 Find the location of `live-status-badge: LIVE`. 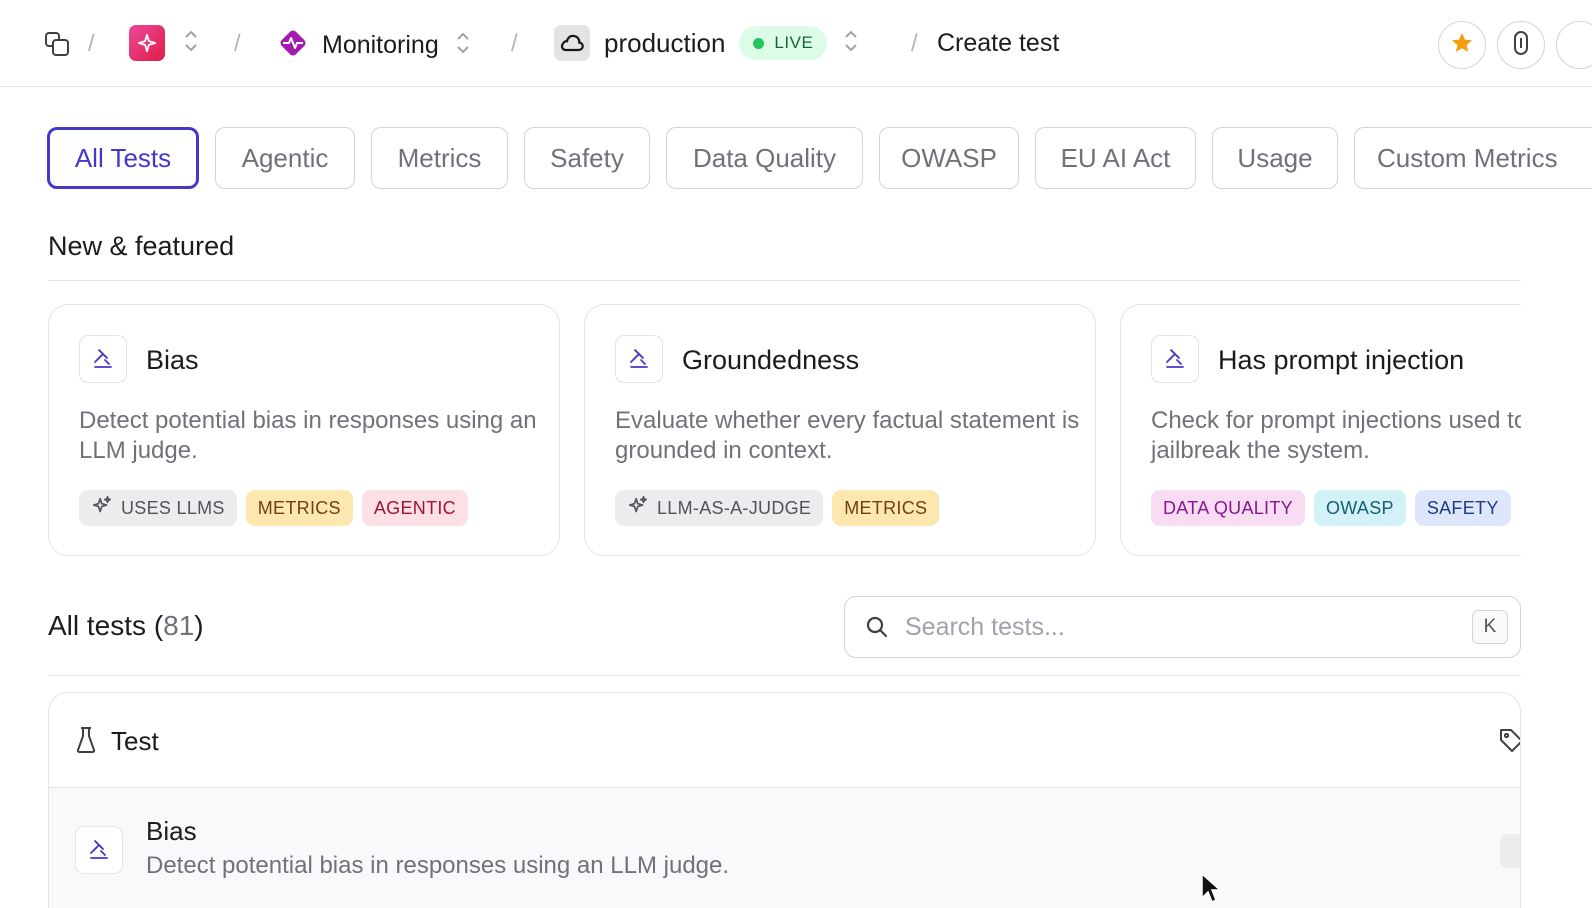

live-status-badge: LIVE is located at coordinates (783, 43).